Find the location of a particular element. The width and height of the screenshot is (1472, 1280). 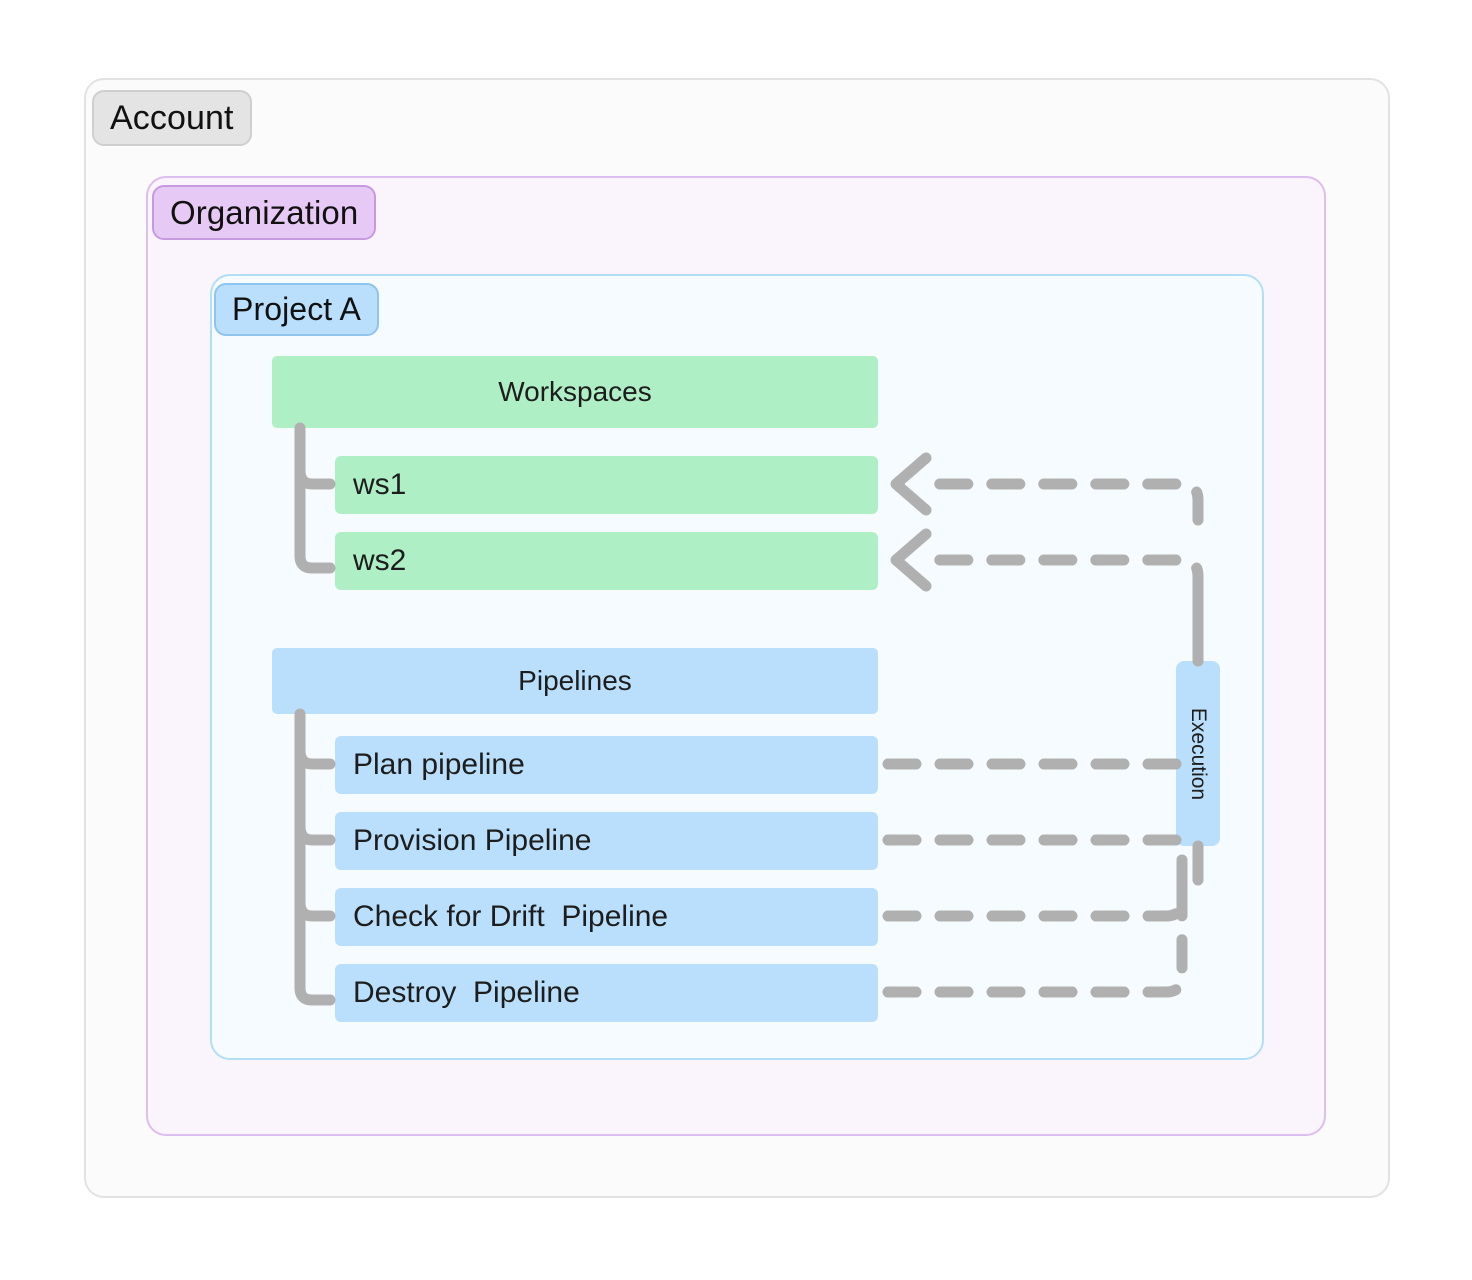

account-label: Account is located at coordinates (172, 118).